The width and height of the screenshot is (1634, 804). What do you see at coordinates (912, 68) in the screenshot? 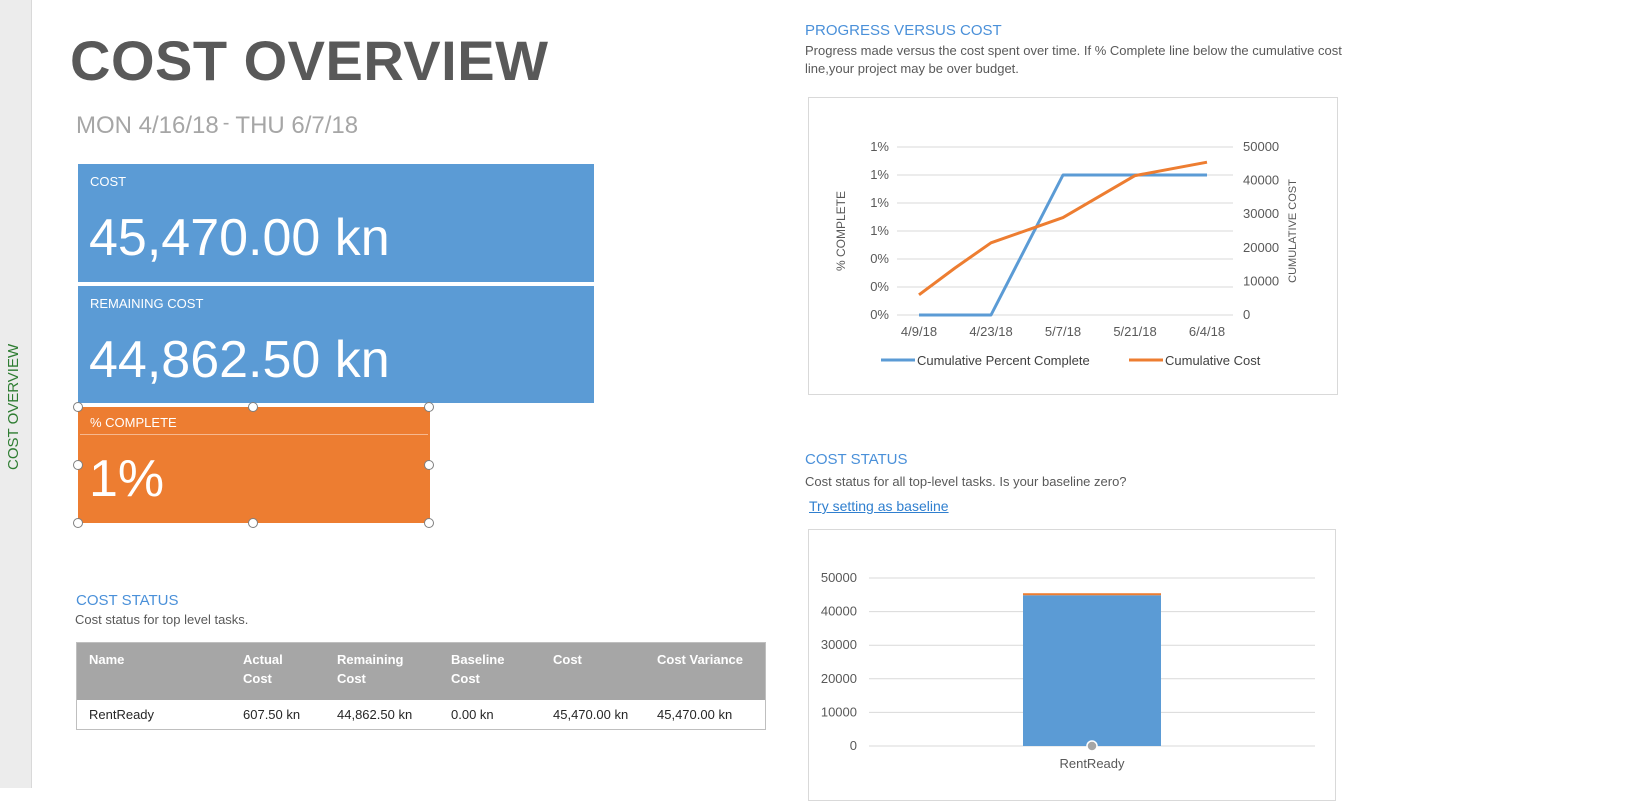
I see `progress-description-line-2: line,your project may be over budget.` at bounding box center [912, 68].